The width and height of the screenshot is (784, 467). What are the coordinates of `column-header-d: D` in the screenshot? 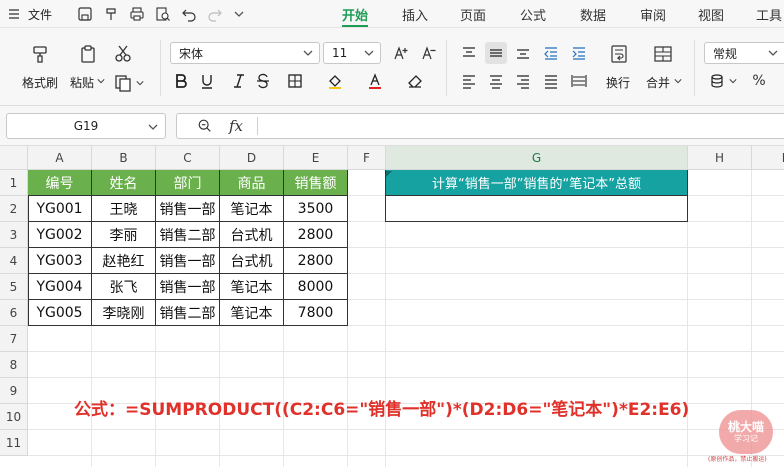 It's located at (252, 158).